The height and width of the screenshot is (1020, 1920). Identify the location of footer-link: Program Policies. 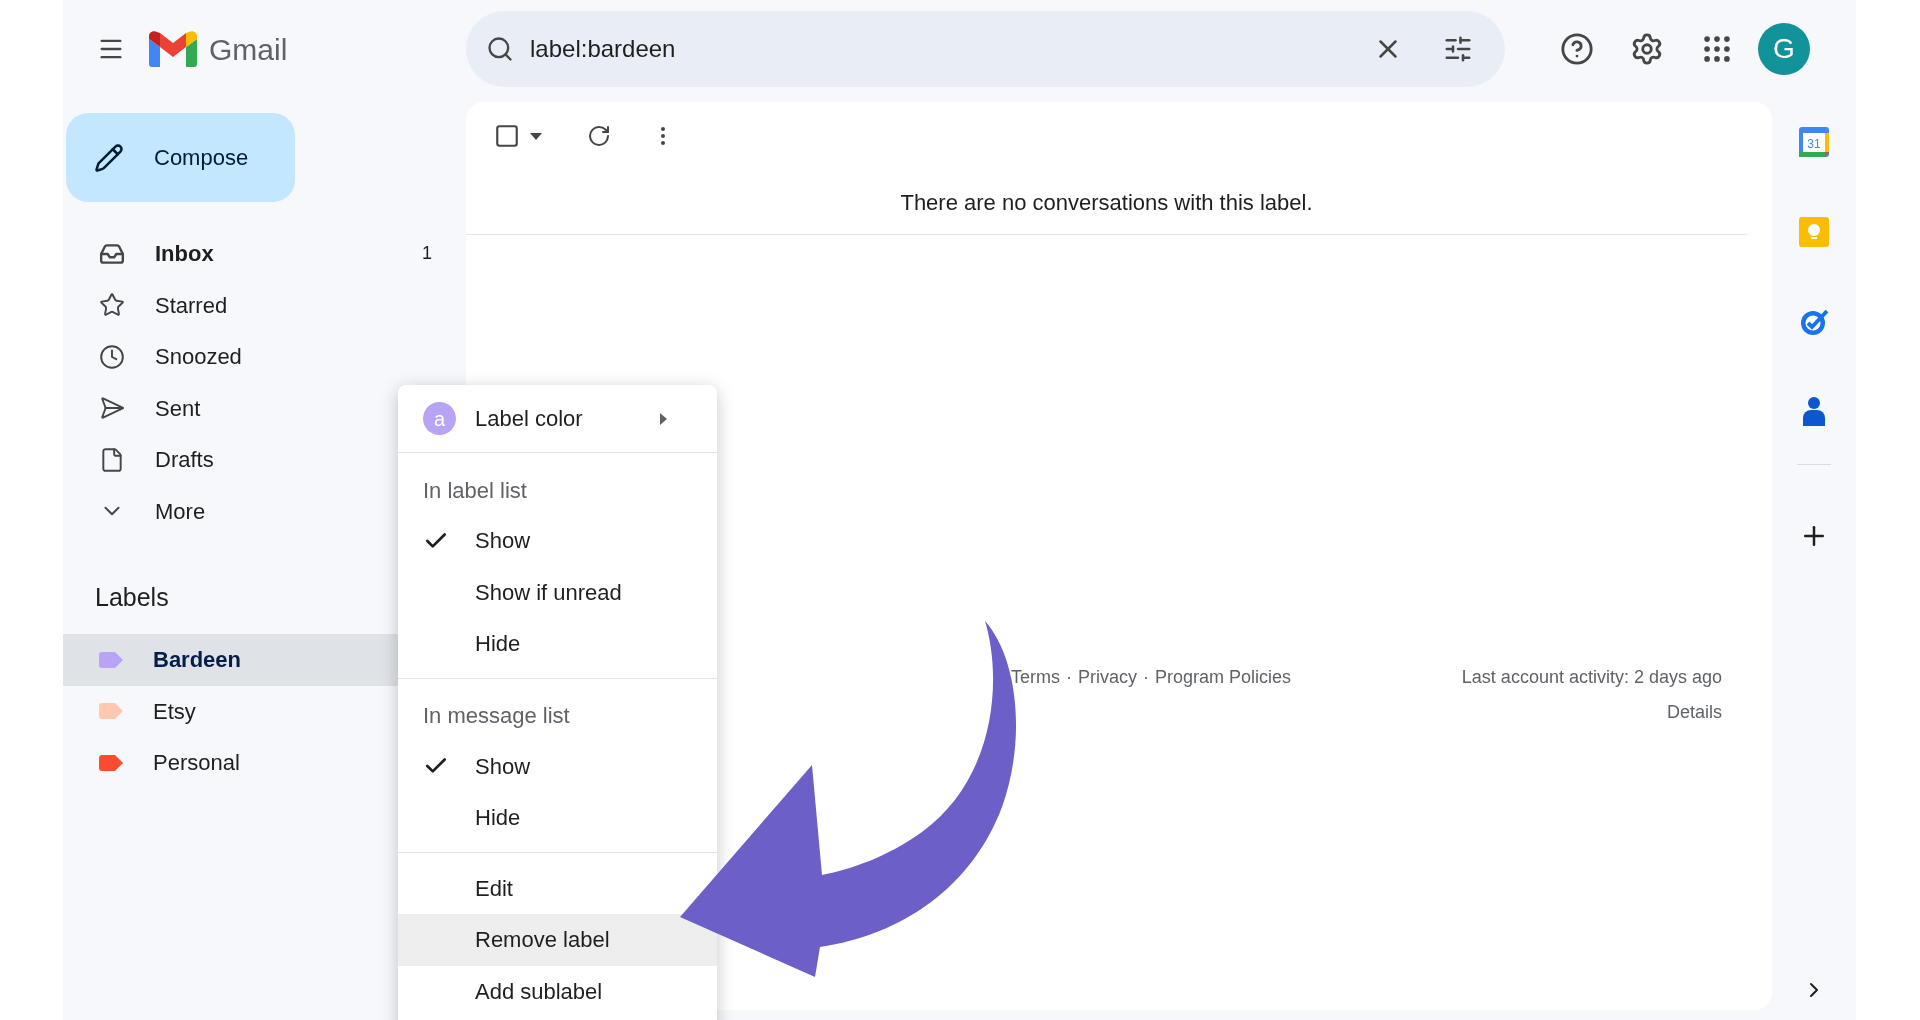
(1223, 677).